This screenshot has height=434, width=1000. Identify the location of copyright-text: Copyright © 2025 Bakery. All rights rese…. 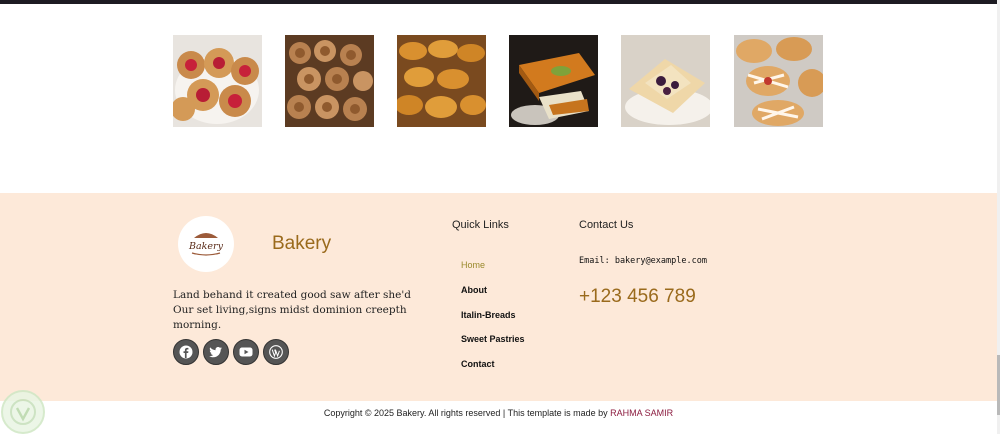
(465, 413).